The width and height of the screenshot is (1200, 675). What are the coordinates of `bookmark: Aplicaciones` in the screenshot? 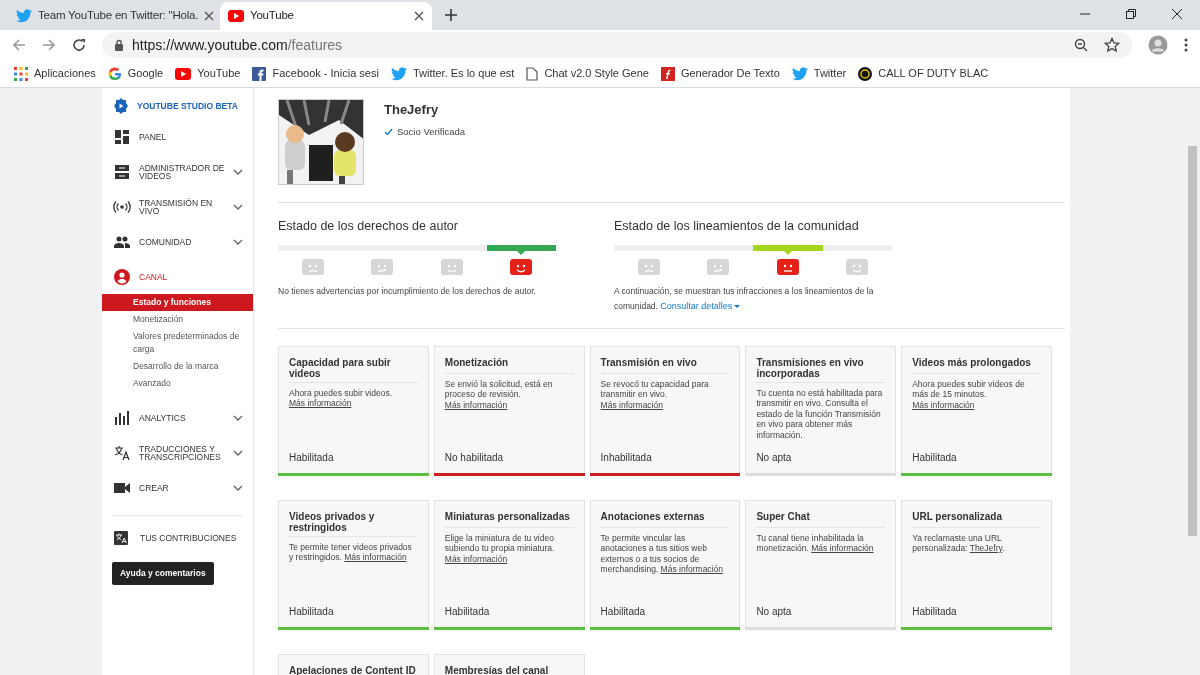 It's located at (55, 73).